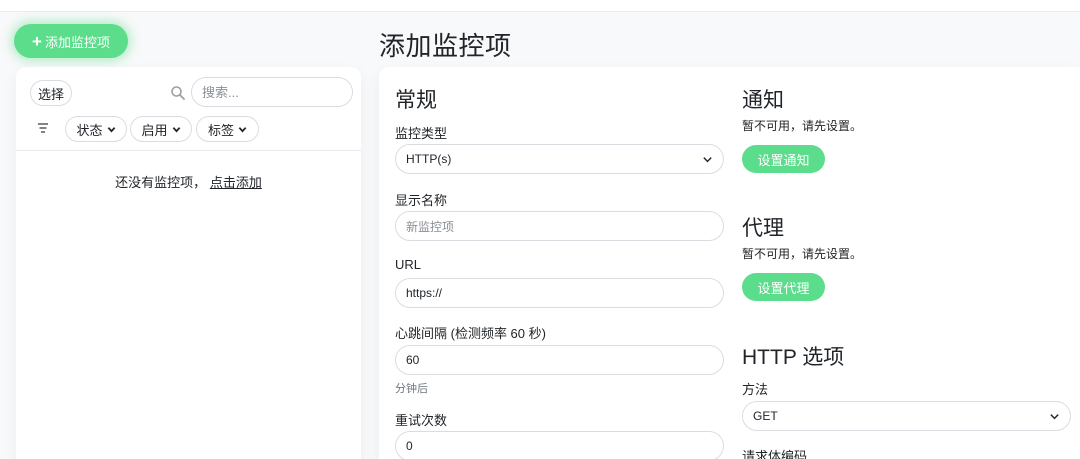 The width and height of the screenshot is (1080, 459). What do you see at coordinates (77, 42) in the screenshot?
I see `add-monitor-label: 添加监控项` at bounding box center [77, 42].